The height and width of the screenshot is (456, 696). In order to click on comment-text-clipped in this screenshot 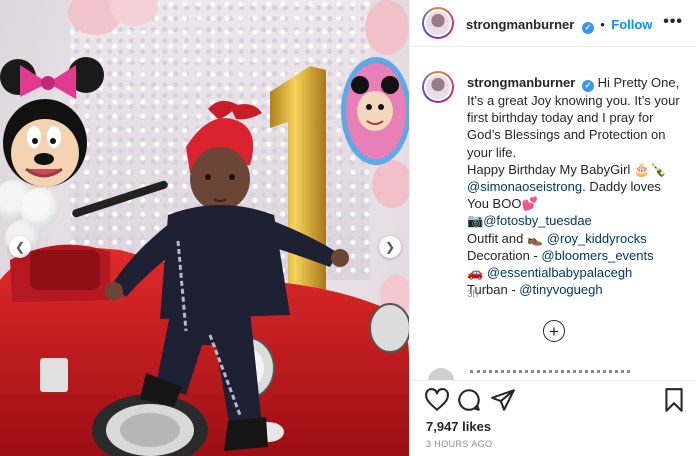, I will do `click(550, 375)`.